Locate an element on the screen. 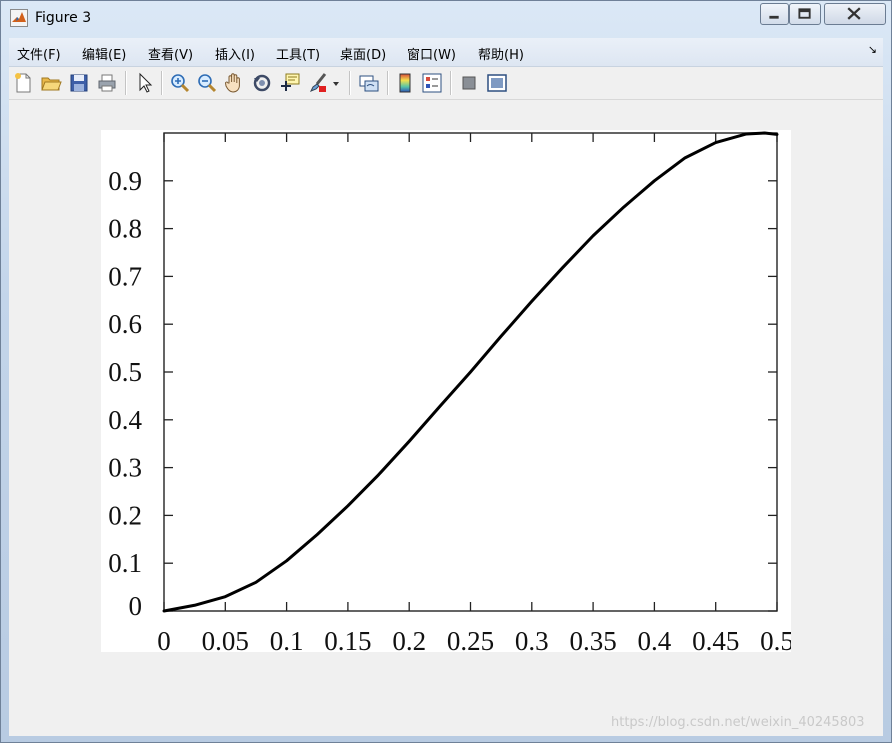 The width and height of the screenshot is (892, 743). colorbar-icon is located at coordinates (405, 83).